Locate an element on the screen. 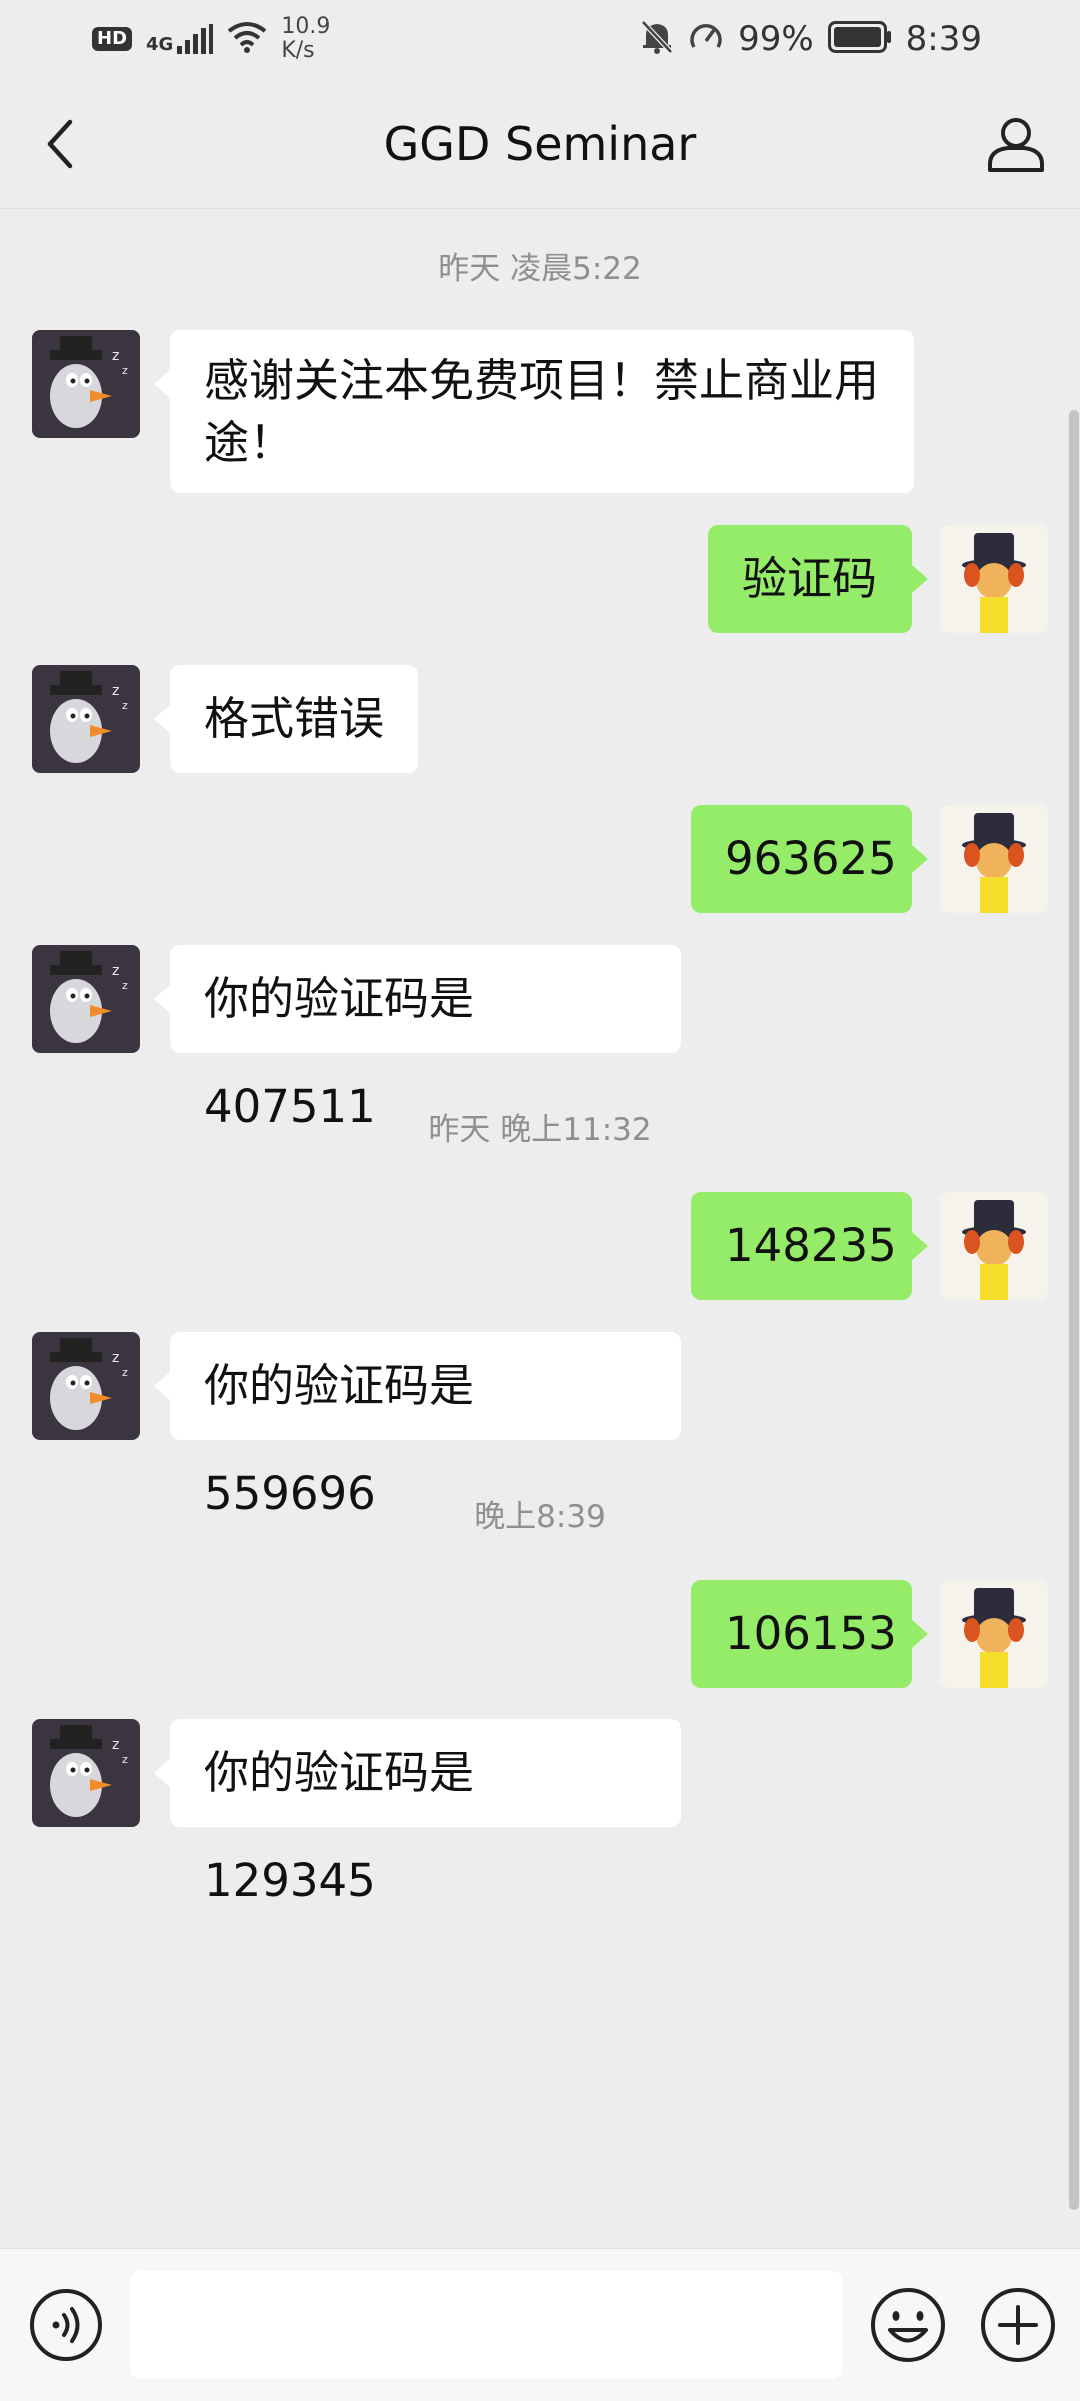 The width and height of the screenshot is (1080, 2401). clock: 8:39 is located at coordinates (943, 39).